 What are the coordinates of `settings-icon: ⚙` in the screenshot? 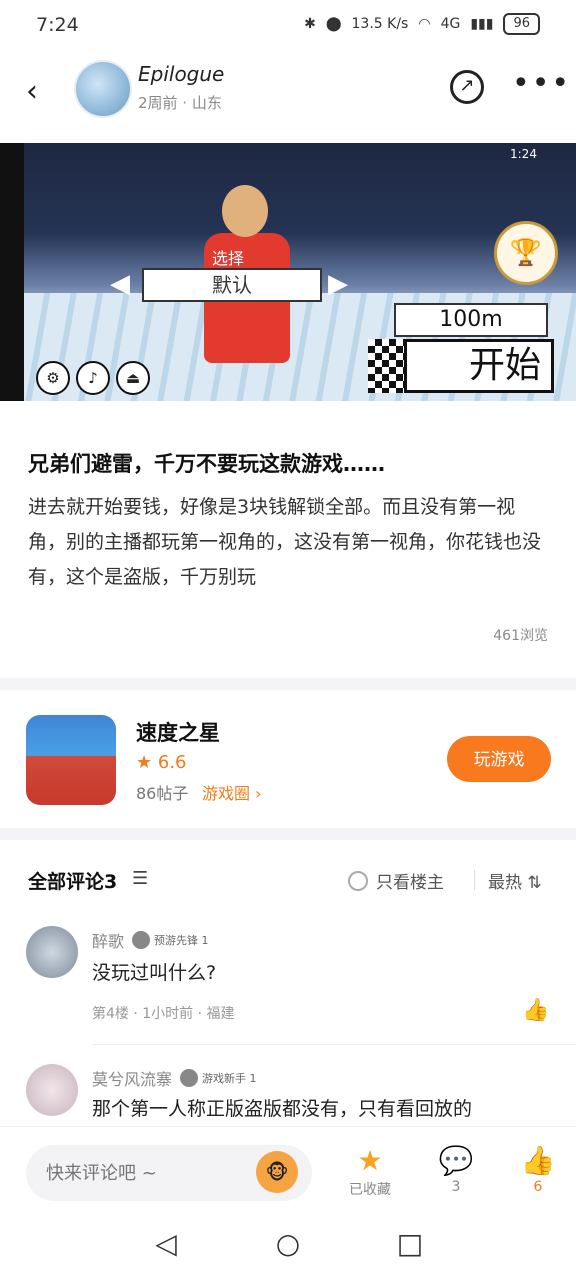 It's located at (53, 378).